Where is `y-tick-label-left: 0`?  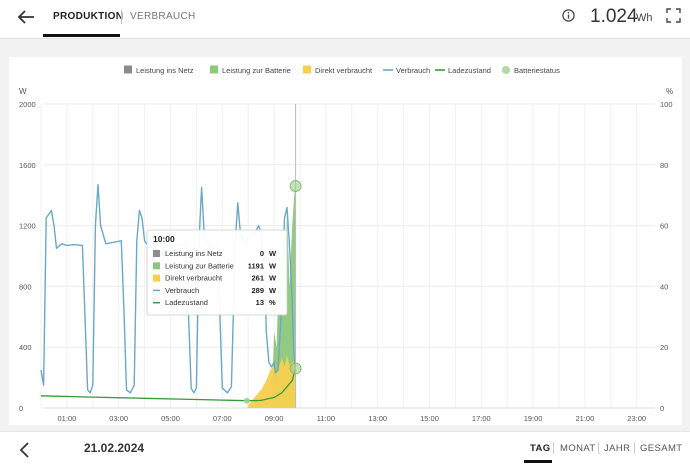
y-tick-label-left: 0 is located at coordinates (21, 408).